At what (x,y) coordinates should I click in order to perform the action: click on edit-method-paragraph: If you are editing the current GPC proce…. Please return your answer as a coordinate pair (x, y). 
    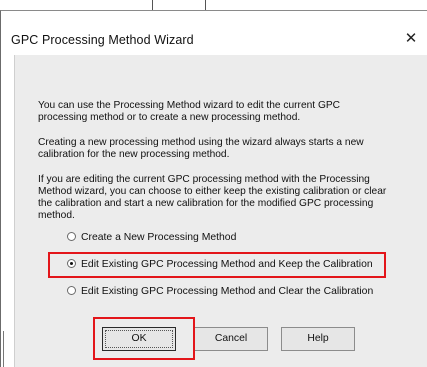
    Looking at the image, I should click on (212, 197).